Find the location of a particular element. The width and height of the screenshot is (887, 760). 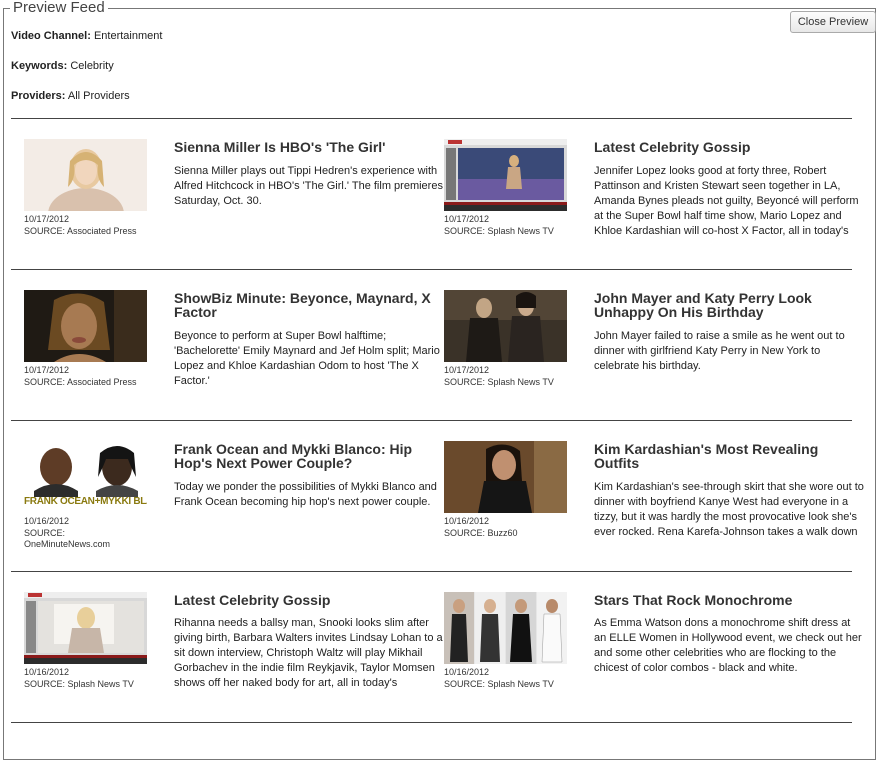

panel-legend: Preview Feed is located at coordinates (59, 8).